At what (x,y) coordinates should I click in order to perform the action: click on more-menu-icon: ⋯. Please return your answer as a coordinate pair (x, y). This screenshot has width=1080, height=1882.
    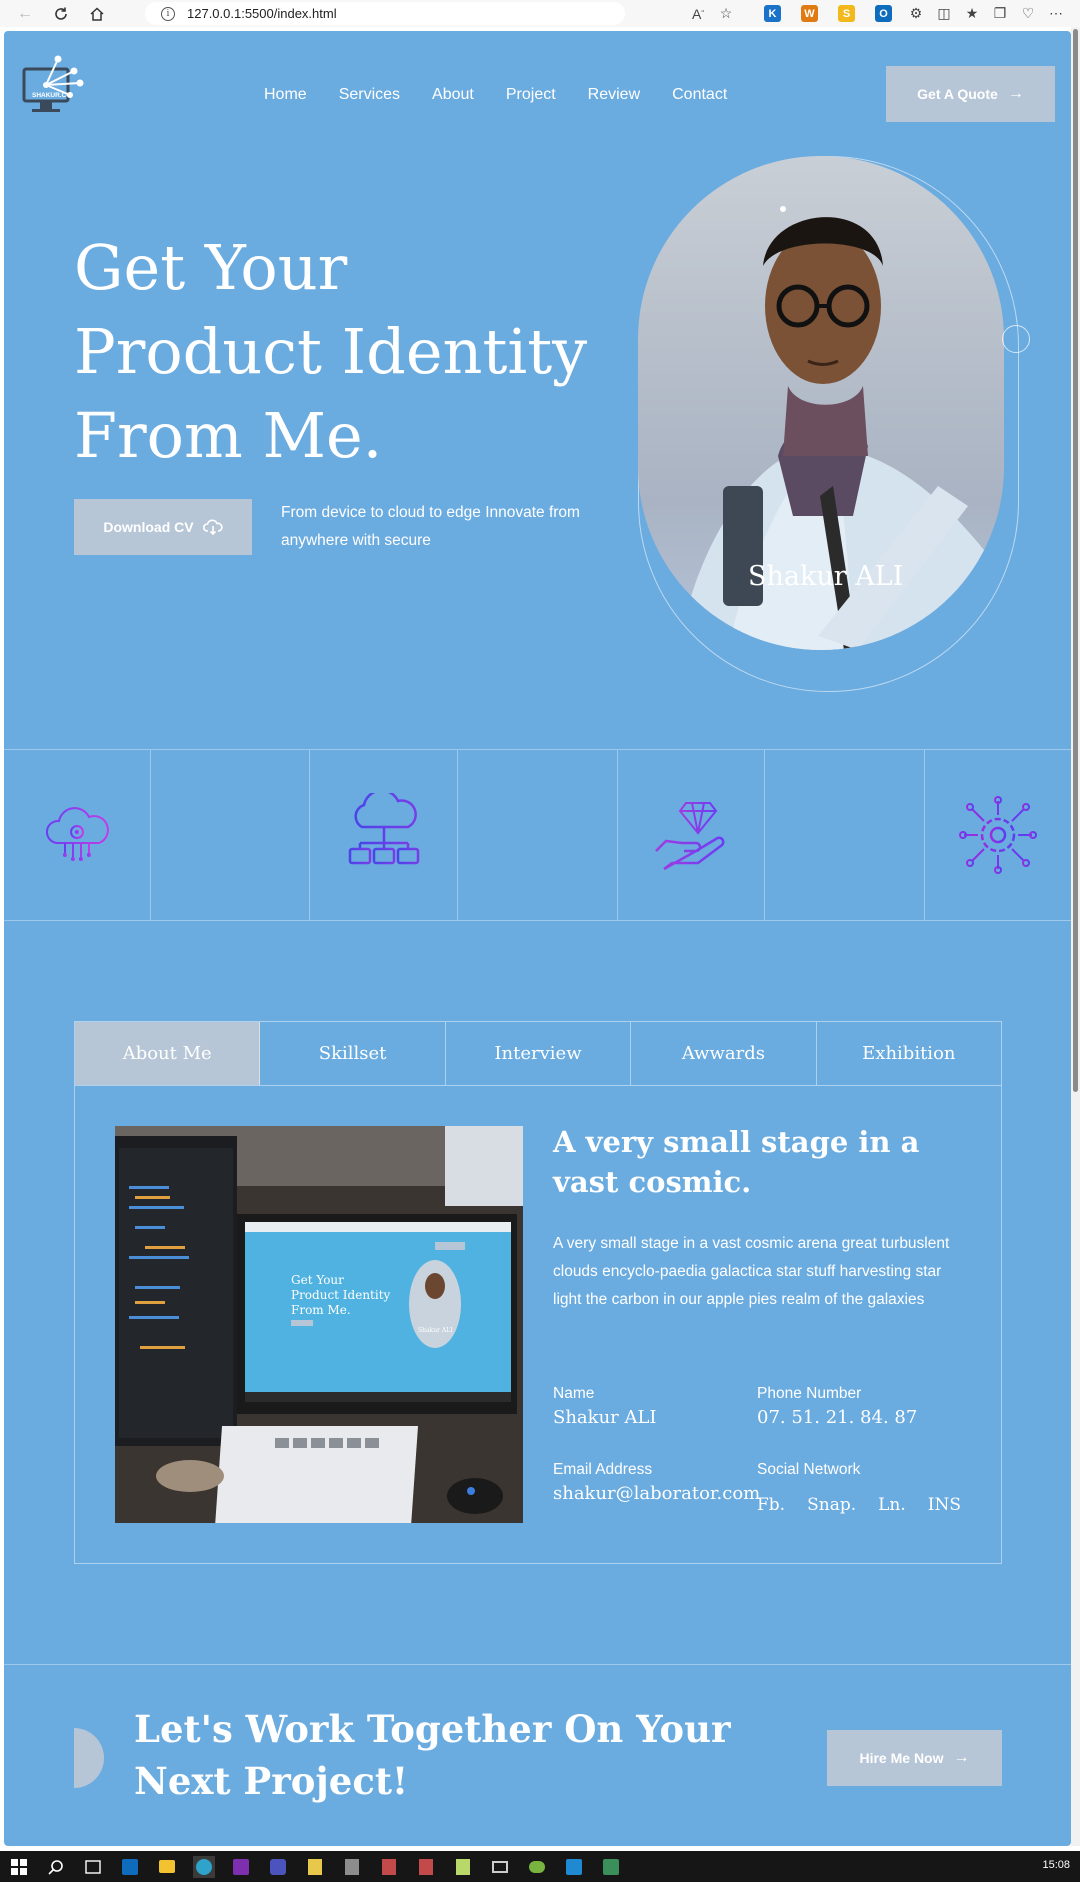
    Looking at the image, I should click on (1056, 14).